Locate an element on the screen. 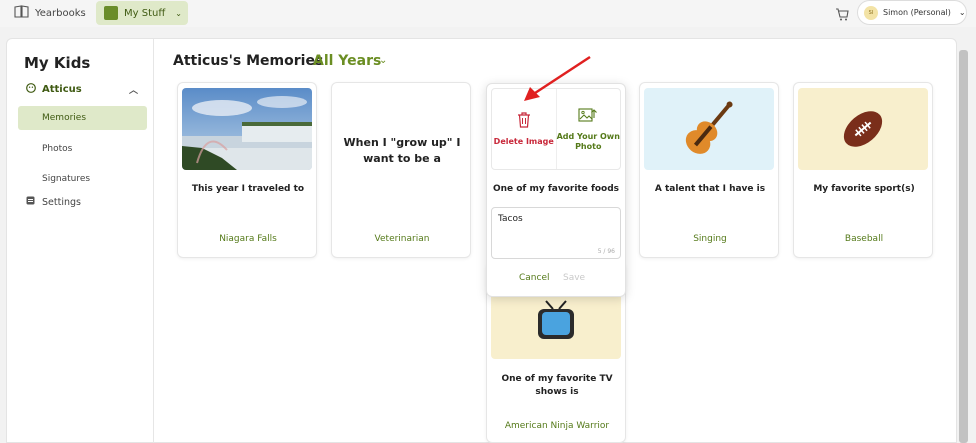 Image resolution: width=976 pixels, height=443 pixels. settings-icon is located at coordinates (30, 202).